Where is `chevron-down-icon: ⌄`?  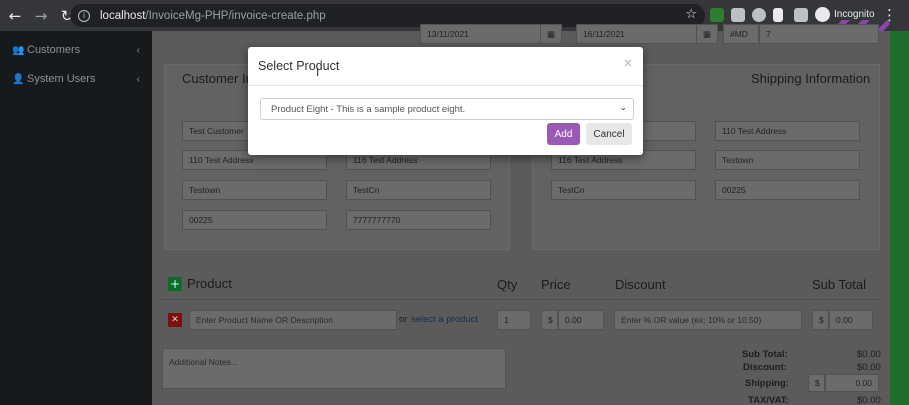
chevron-down-icon: ⌄ is located at coordinates (623, 108).